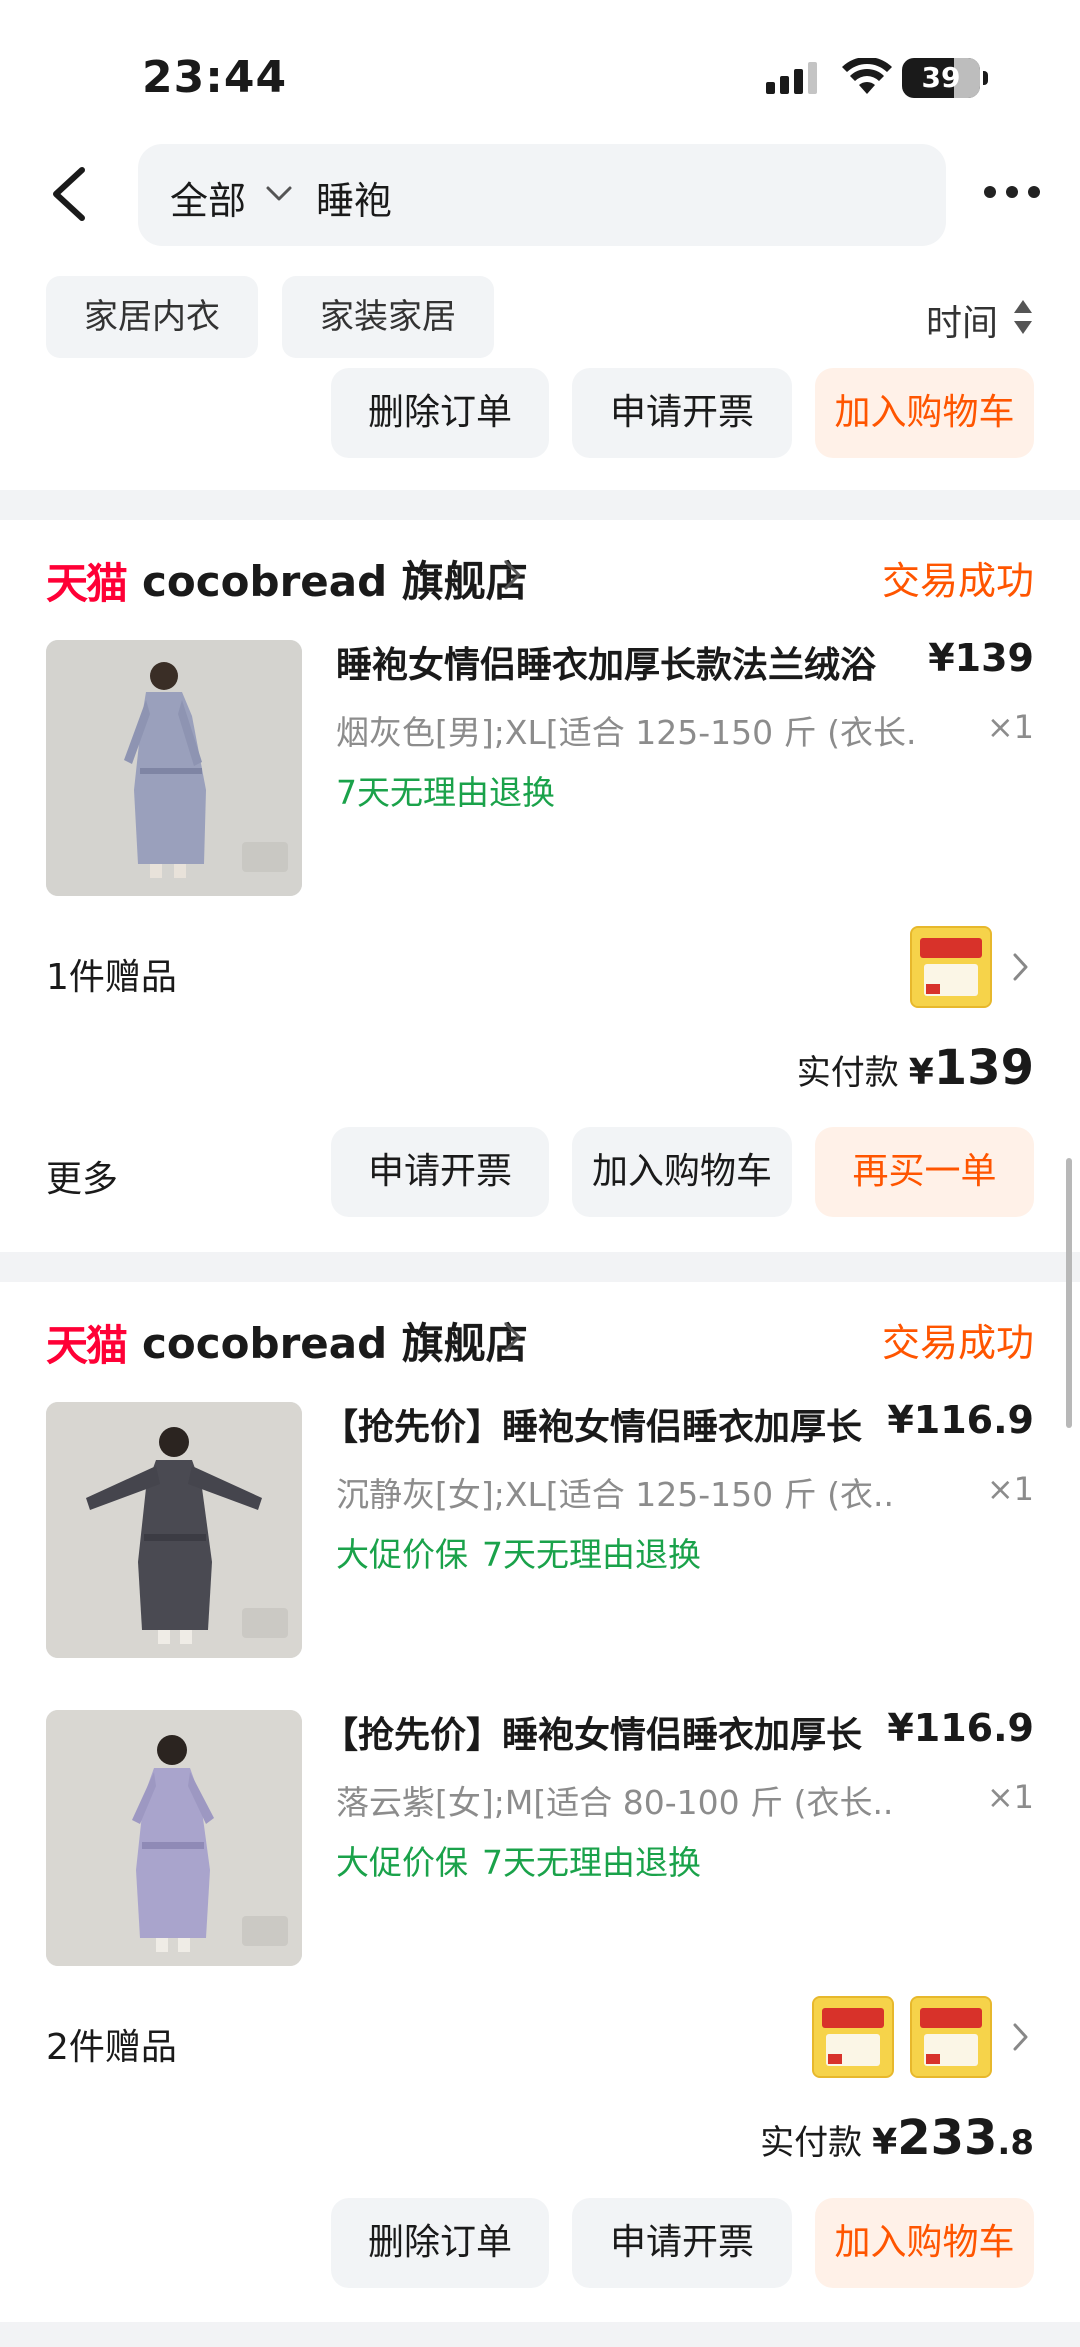 The width and height of the screenshot is (1080, 2347). What do you see at coordinates (279, 193) in the screenshot?
I see `chevron-down-icon` at bounding box center [279, 193].